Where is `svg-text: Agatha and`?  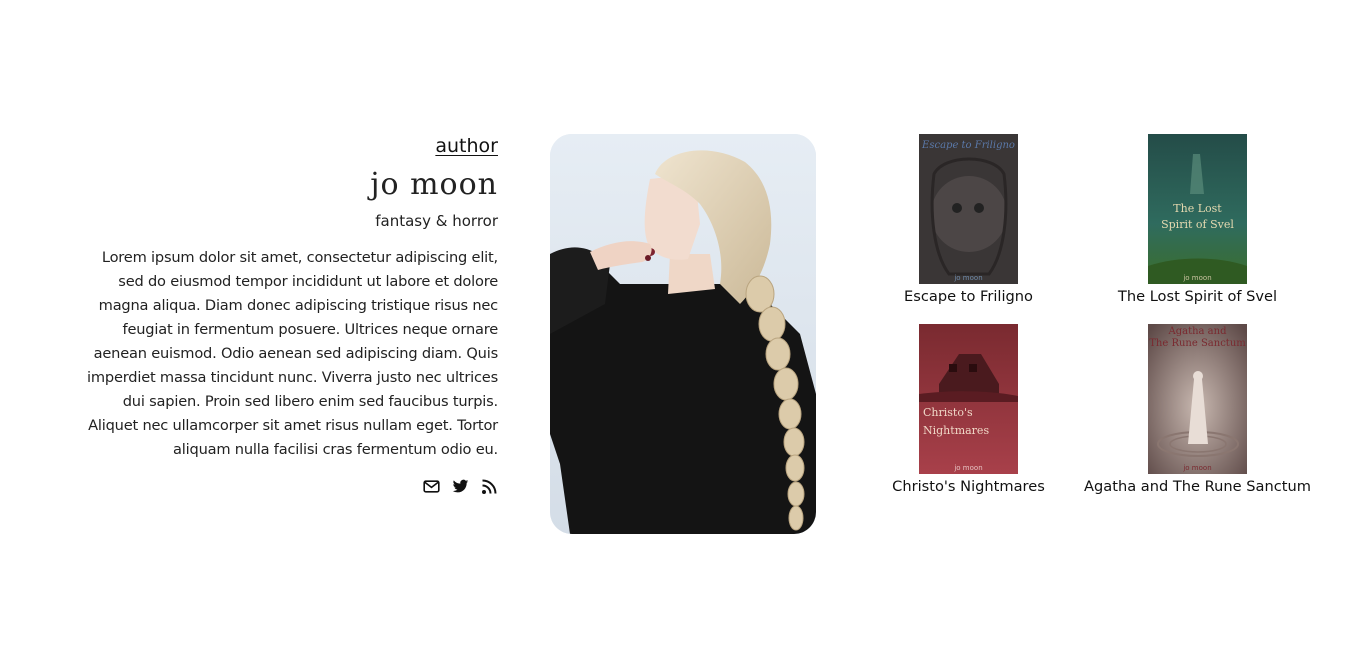
svg-text: Agatha and is located at coordinates (1198, 331).